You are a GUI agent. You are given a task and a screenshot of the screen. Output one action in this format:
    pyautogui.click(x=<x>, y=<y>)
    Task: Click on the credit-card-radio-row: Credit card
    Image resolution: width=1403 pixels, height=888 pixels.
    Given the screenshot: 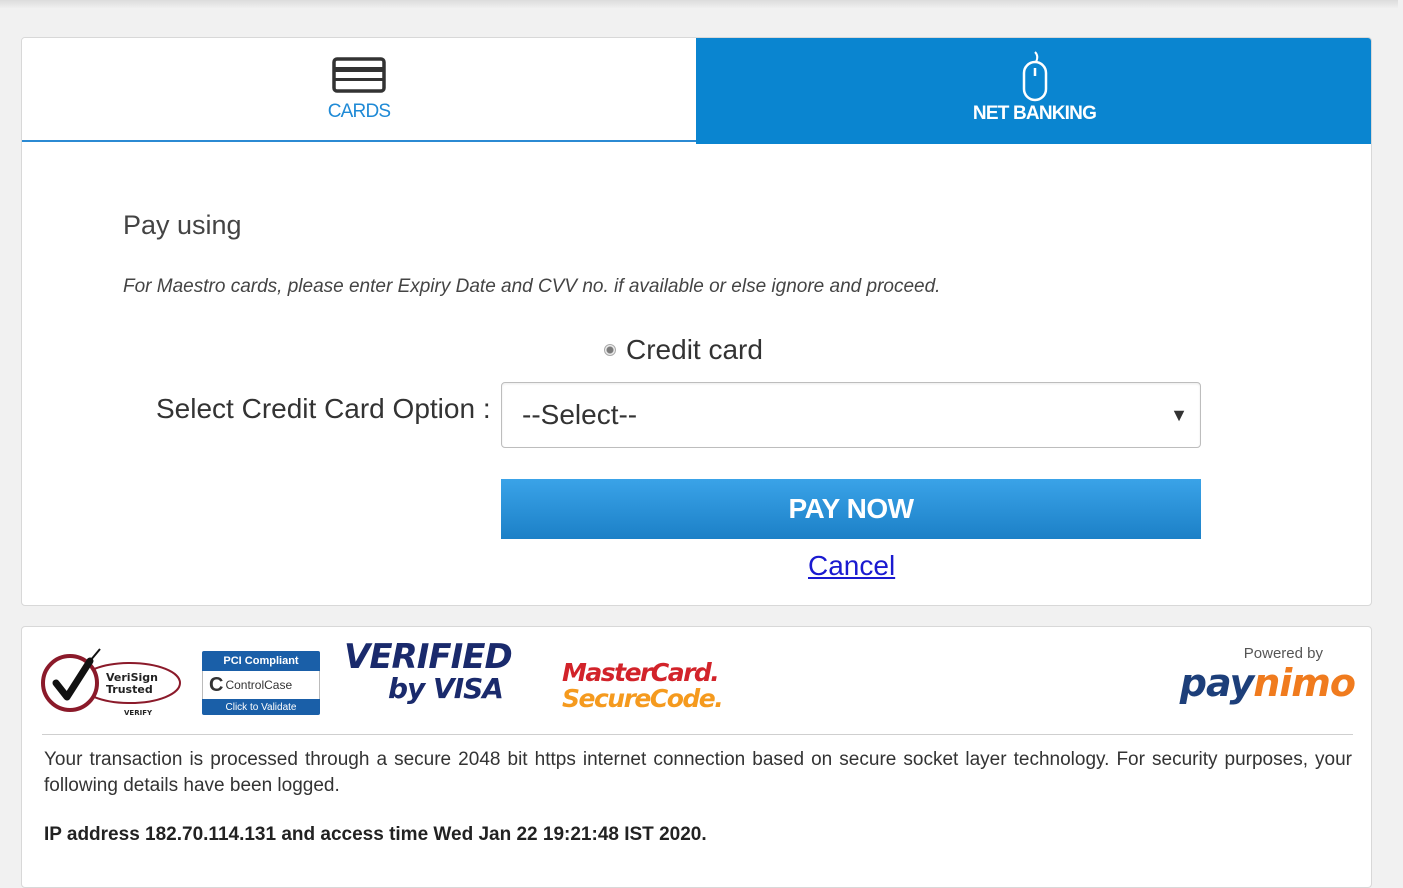 What is the action you would take?
    pyautogui.click(x=683, y=350)
    